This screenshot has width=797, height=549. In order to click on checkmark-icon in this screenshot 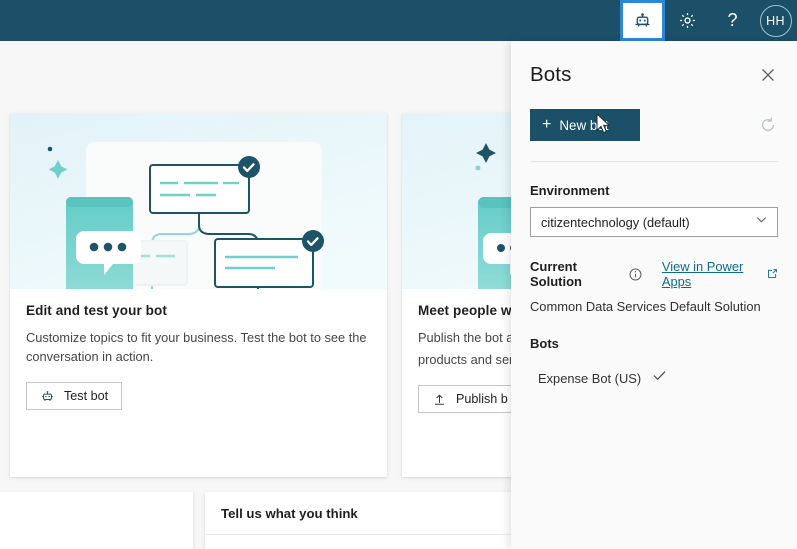, I will do `click(659, 378)`.